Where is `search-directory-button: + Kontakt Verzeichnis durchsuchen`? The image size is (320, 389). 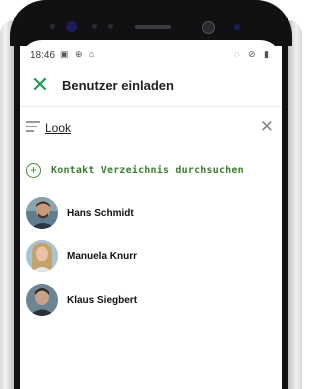 search-directory-button: + Kontakt Verzeichnis durchsuchen is located at coordinates (151, 172).